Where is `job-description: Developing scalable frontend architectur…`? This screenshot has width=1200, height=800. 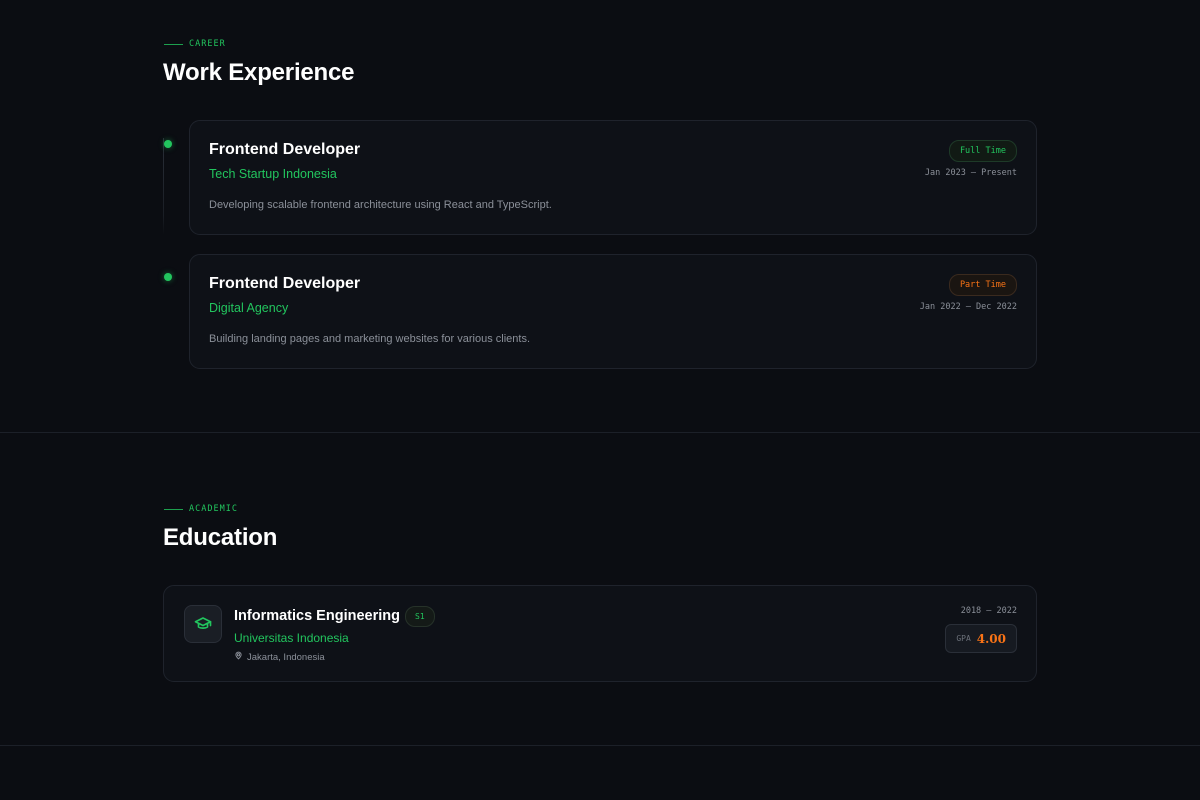 job-description: Developing scalable frontend architectur… is located at coordinates (380, 205).